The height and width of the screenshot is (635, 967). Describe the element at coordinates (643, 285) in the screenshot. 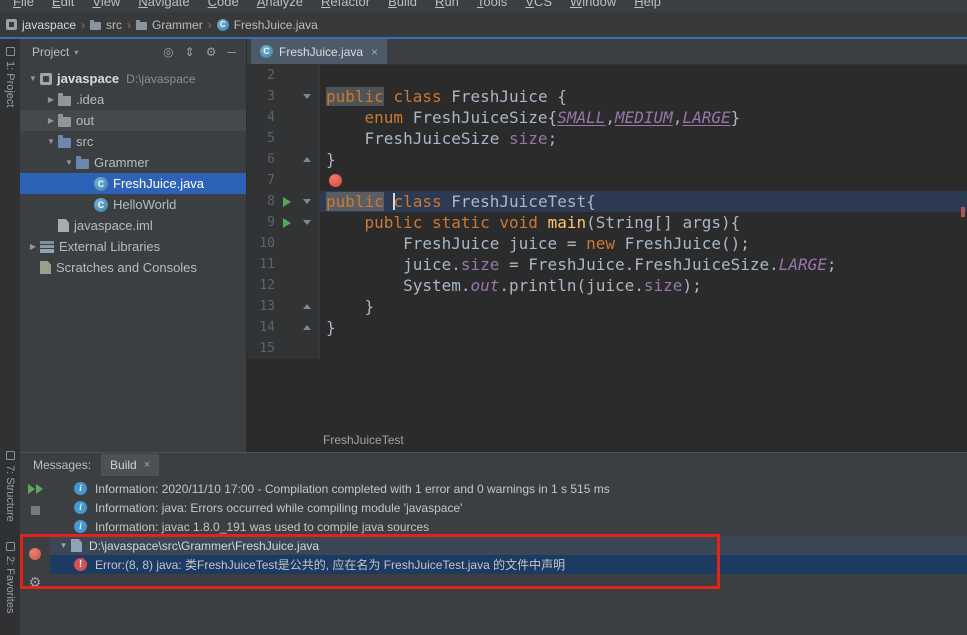

I see `code-text: System.out.println(juice.size);` at that location.